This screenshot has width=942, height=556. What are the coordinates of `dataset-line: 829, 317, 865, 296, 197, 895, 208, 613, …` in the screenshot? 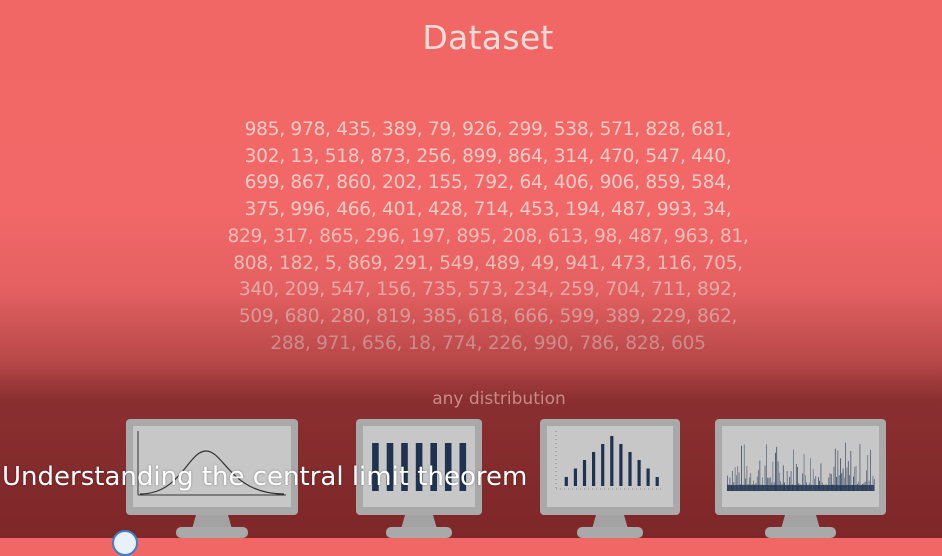 It's located at (488, 236).